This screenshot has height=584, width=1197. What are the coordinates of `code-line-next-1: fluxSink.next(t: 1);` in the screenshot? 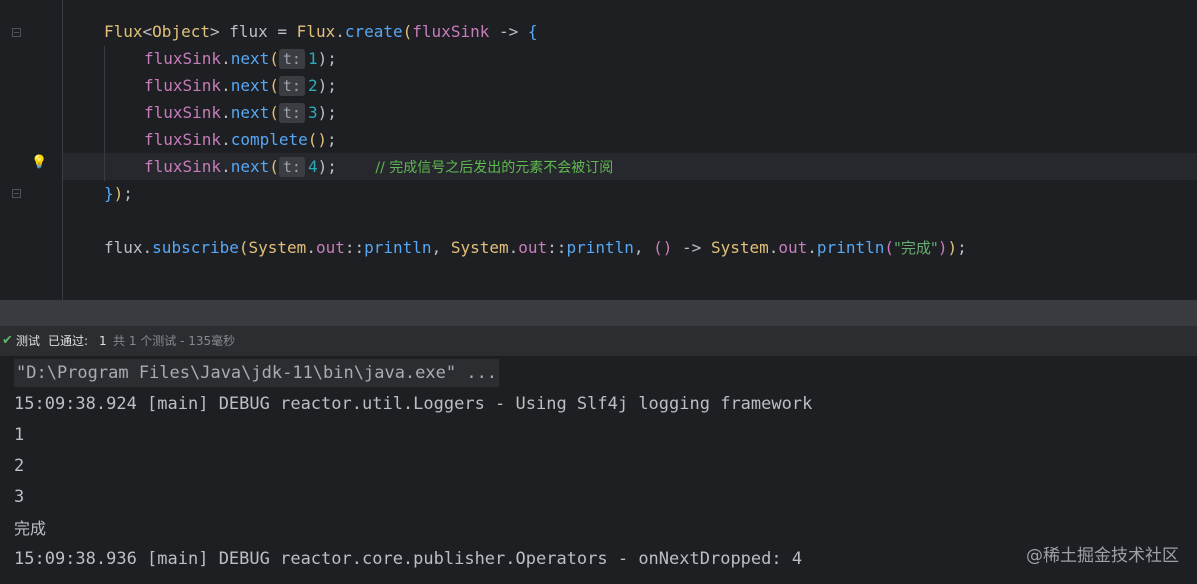 It's located at (240, 58).